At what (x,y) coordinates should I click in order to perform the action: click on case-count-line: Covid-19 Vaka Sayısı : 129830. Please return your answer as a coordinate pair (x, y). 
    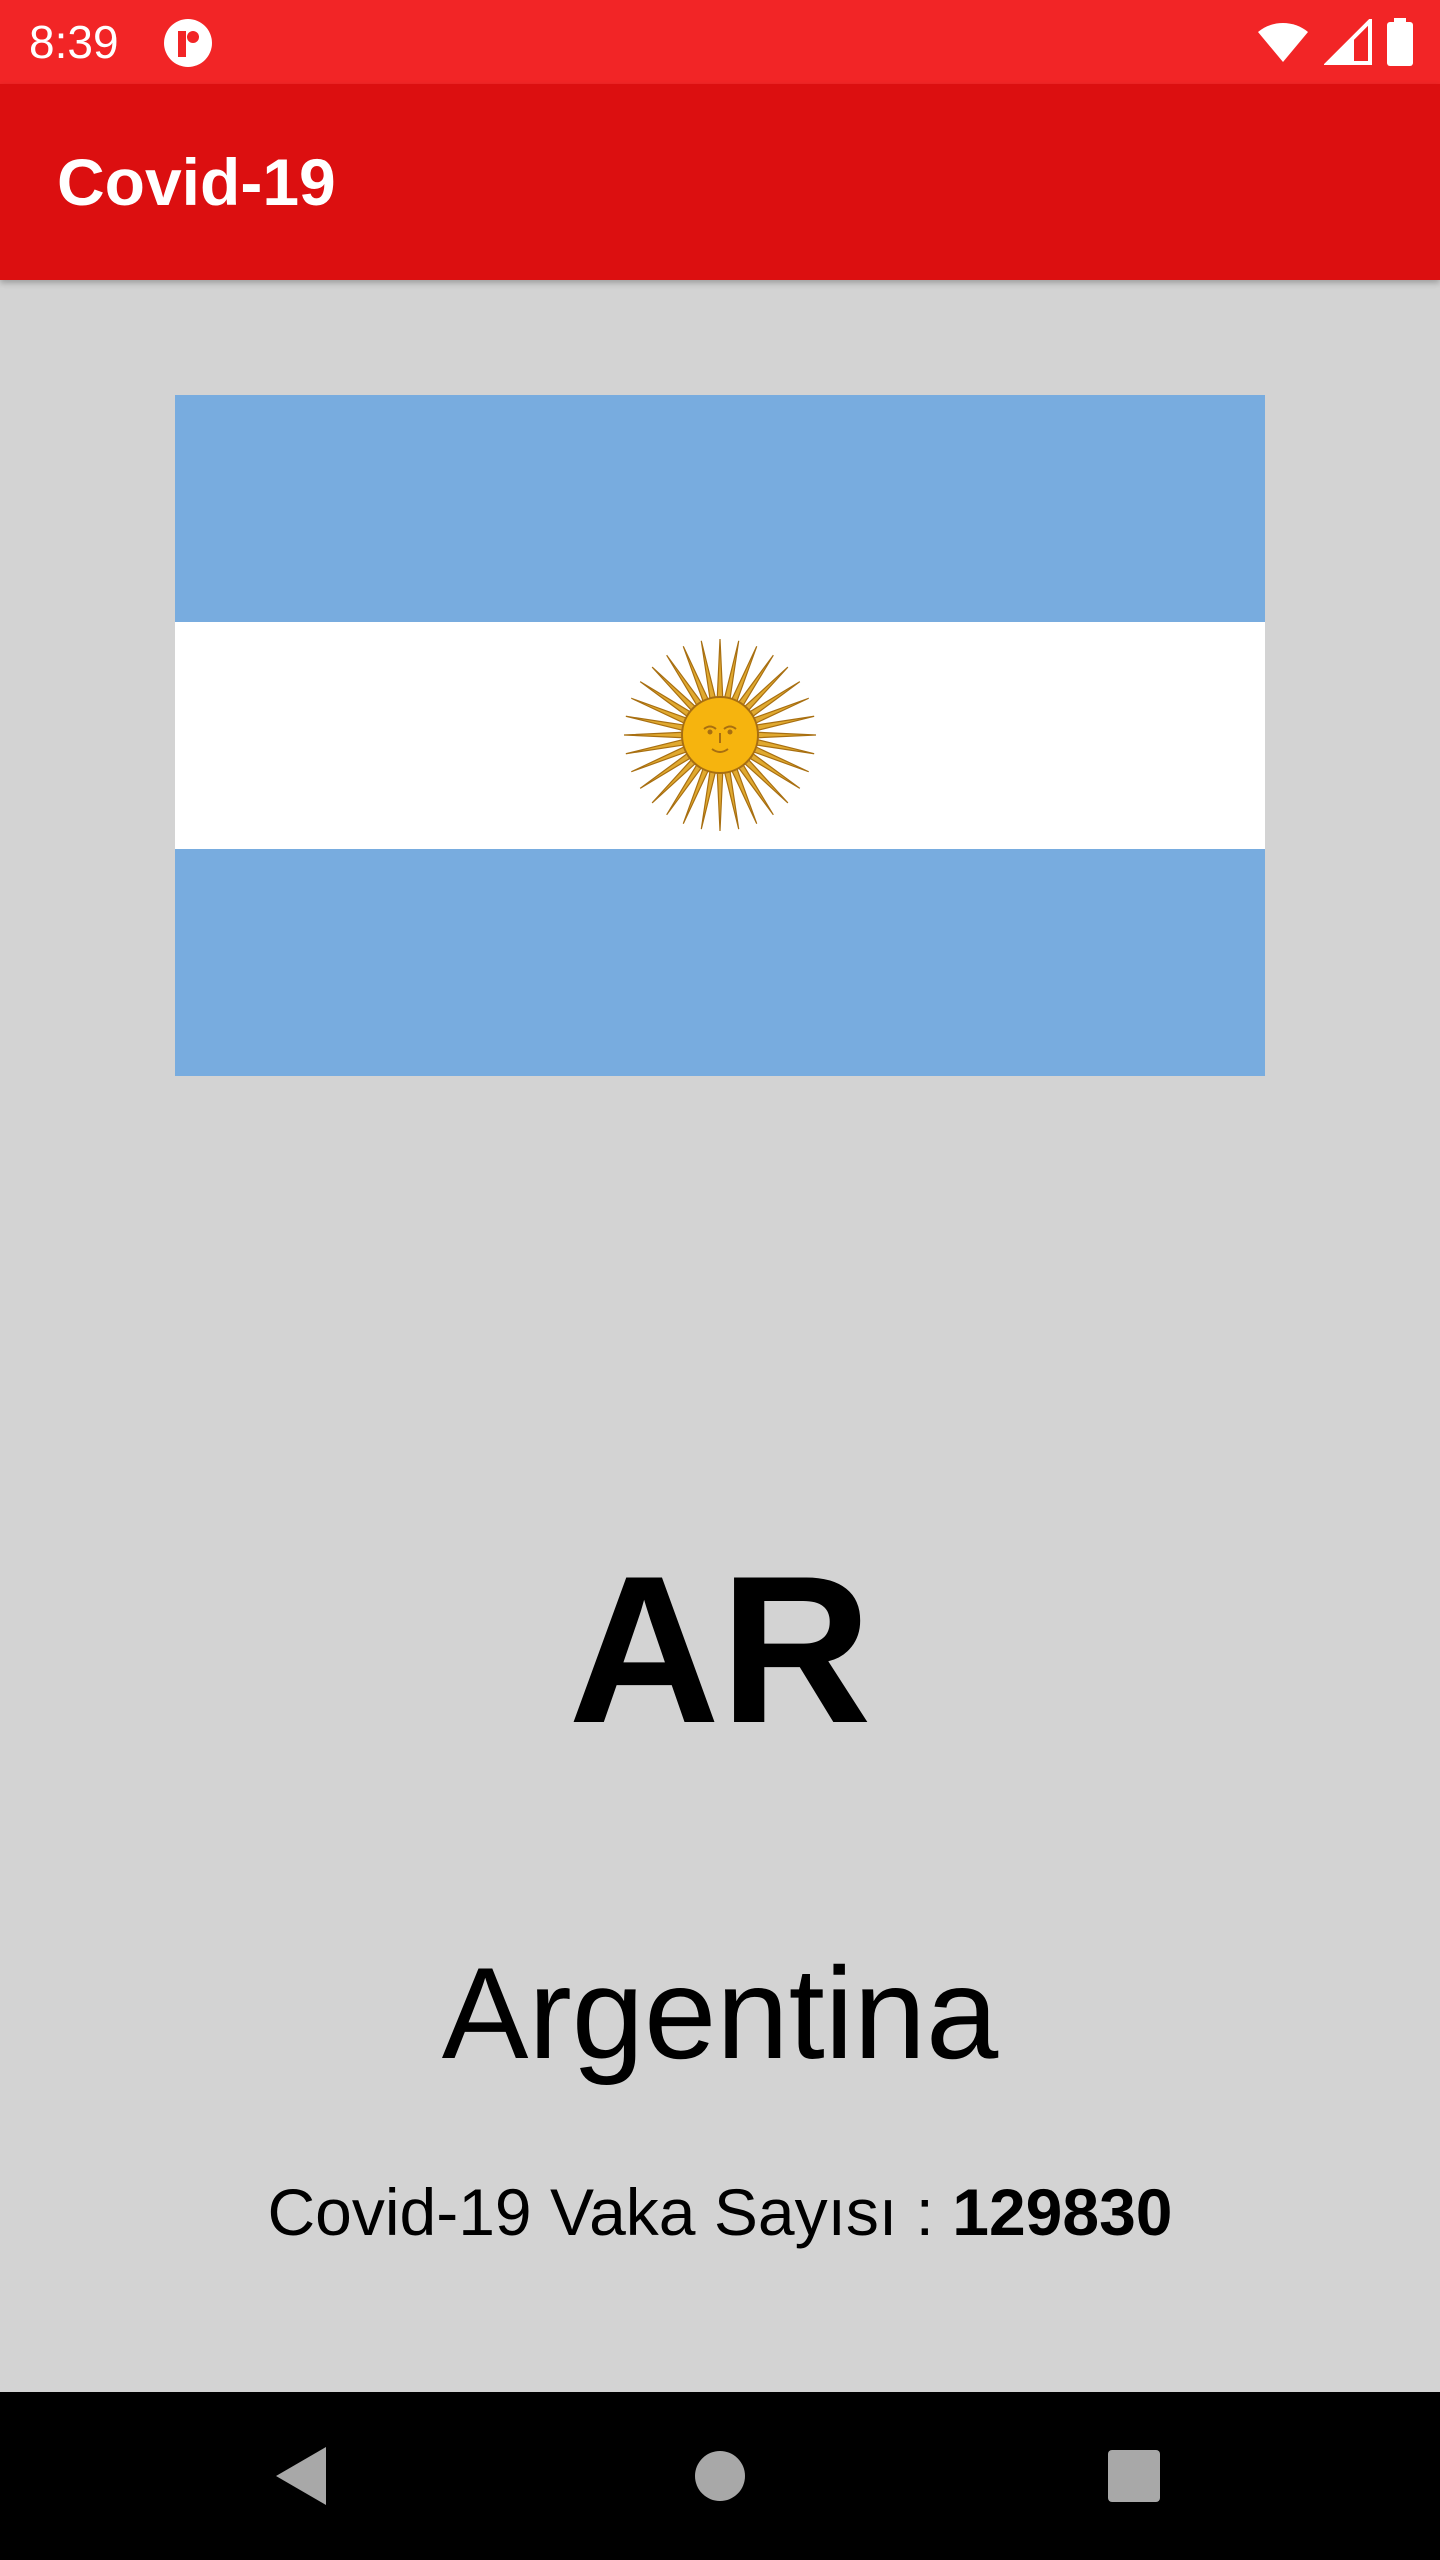
    Looking at the image, I should click on (720, 2212).